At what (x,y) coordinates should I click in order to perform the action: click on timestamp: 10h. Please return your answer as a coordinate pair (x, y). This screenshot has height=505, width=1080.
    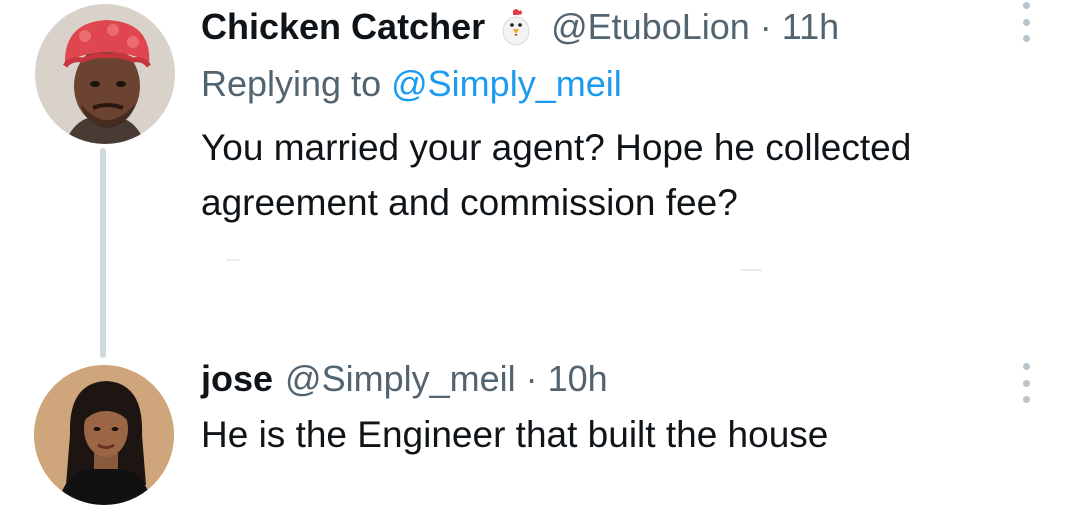
    Looking at the image, I should click on (578, 379).